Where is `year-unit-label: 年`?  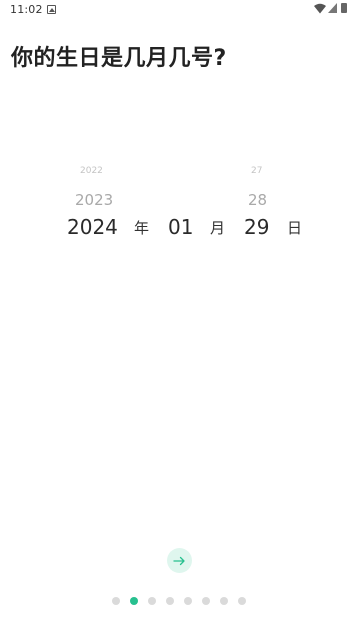 year-unit-label: 年 is located at coordinates (142, 228).